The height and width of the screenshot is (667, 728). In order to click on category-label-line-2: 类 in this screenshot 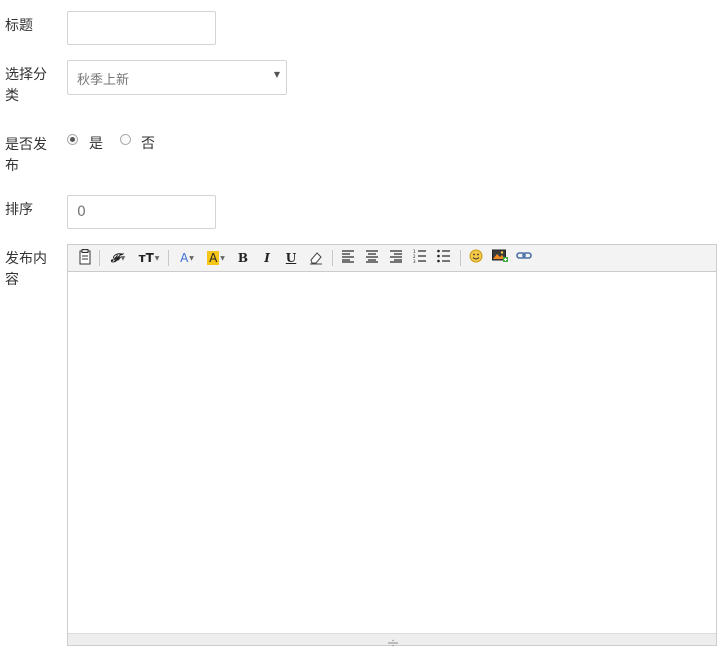, I will do `click(12, 96)`.